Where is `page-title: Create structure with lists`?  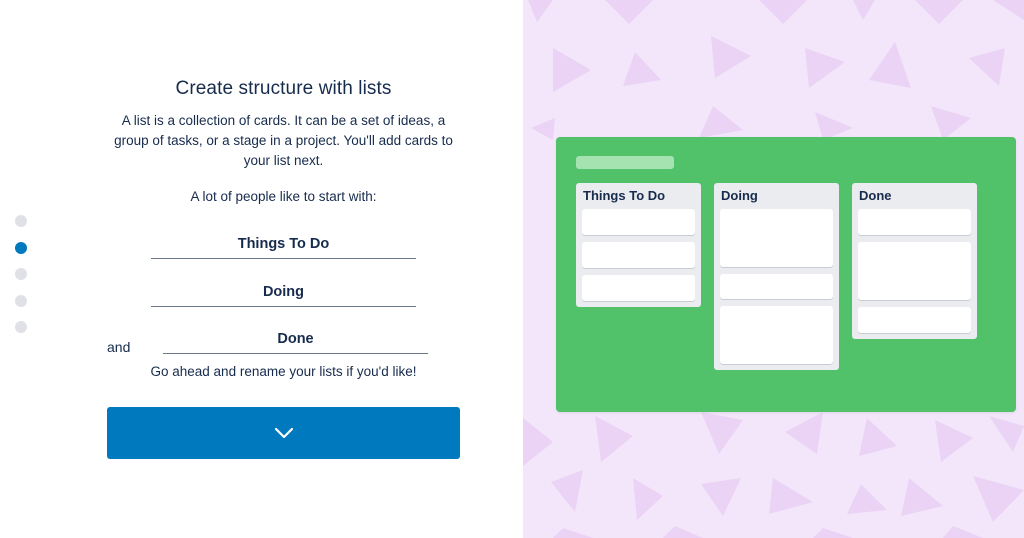 page-title: Create structure with lists is located at coordinates (283, 88).